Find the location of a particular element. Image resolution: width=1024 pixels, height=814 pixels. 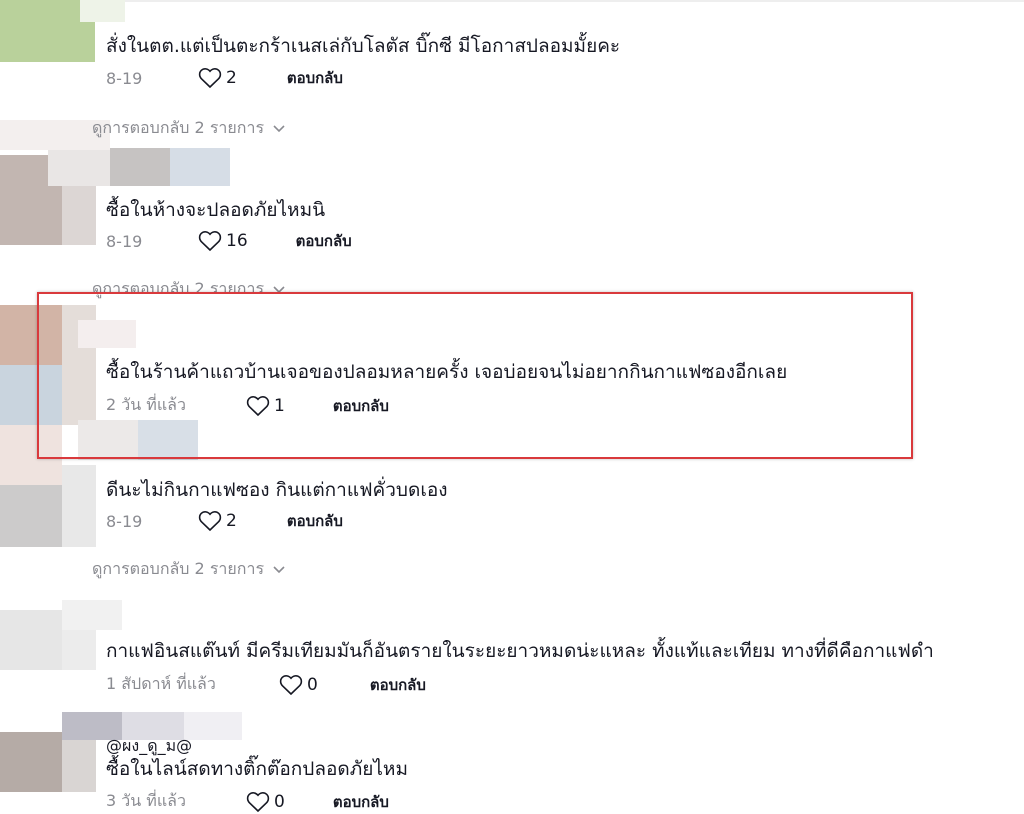

comment-3-like-count: 1 is located at coordinates (279, 405).